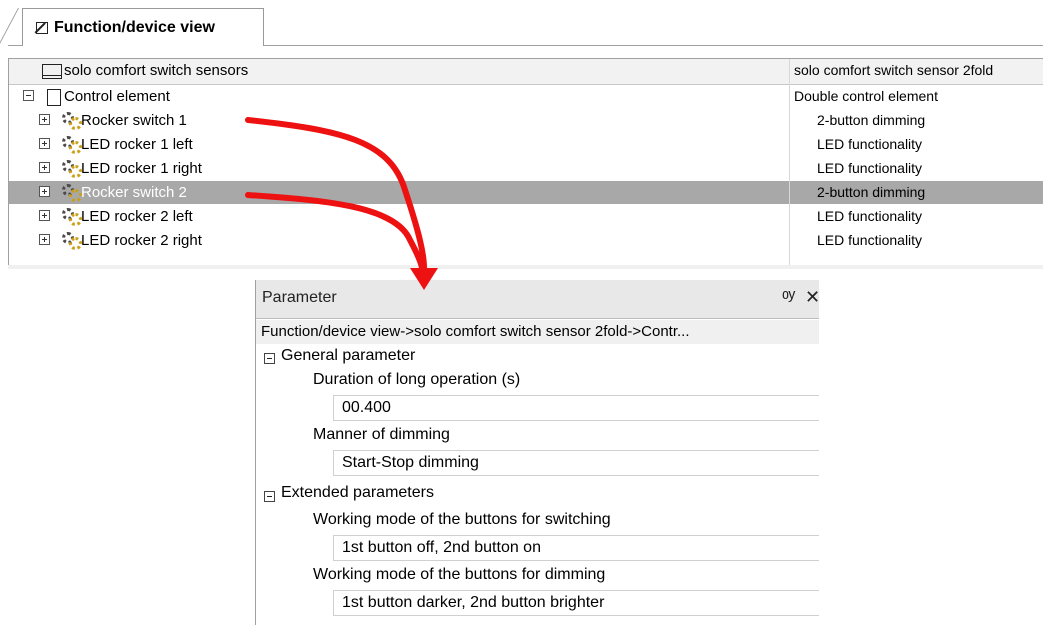 This screenshot has width=1043, height=625. Describe the element at coordinates (894, 70) in the screenshot. I see `tree-header-value: solo comfort switch sensor 2fold` at that location.